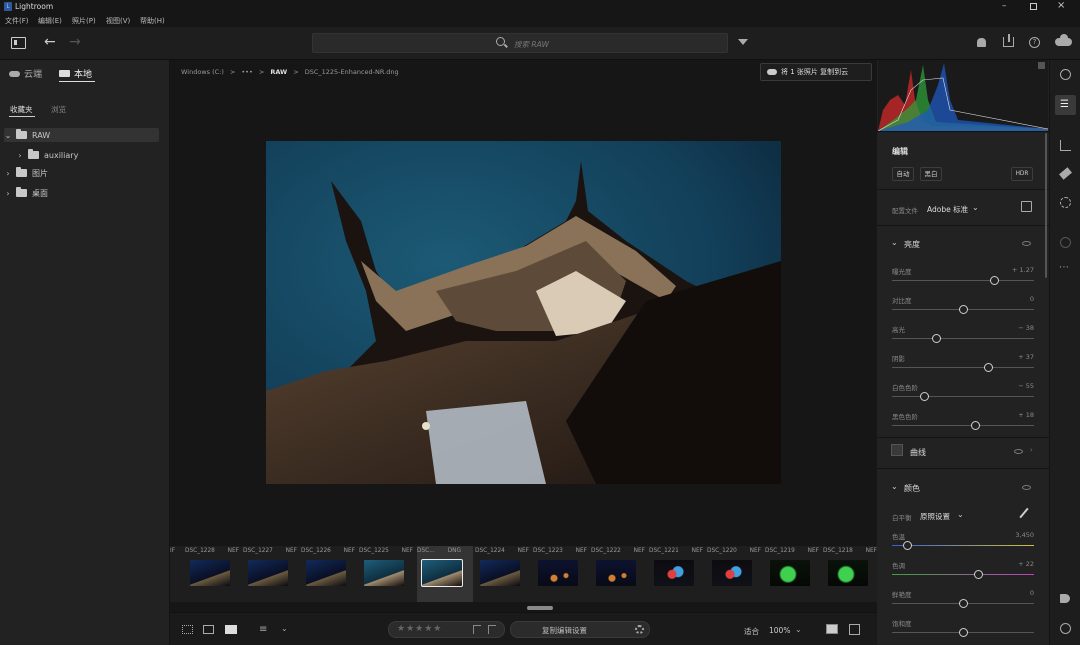 The image size is (1080, 645). Describe the element at coordinates (931, 174) in the screenshot. I see `bw-button: 黑白` at that location.